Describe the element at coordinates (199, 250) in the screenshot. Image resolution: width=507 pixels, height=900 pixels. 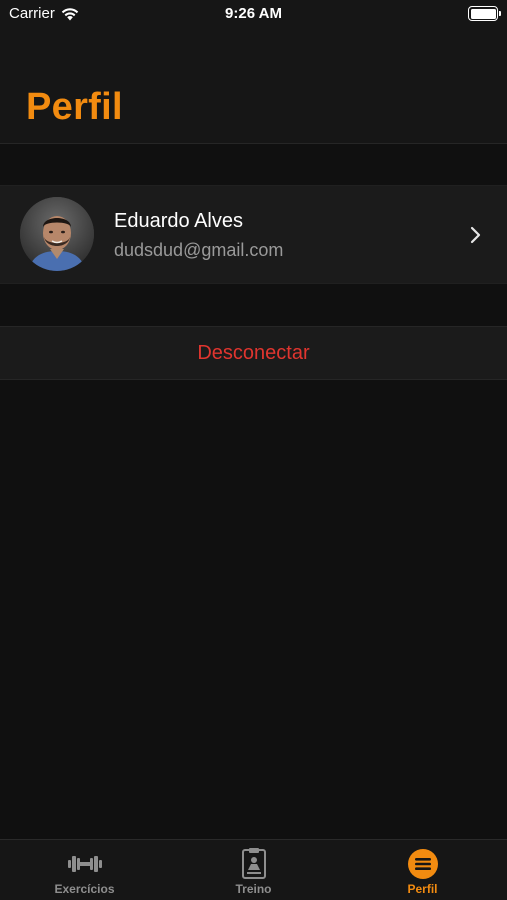
I see `profile-email: dudsdud@gmail.com` at that location.